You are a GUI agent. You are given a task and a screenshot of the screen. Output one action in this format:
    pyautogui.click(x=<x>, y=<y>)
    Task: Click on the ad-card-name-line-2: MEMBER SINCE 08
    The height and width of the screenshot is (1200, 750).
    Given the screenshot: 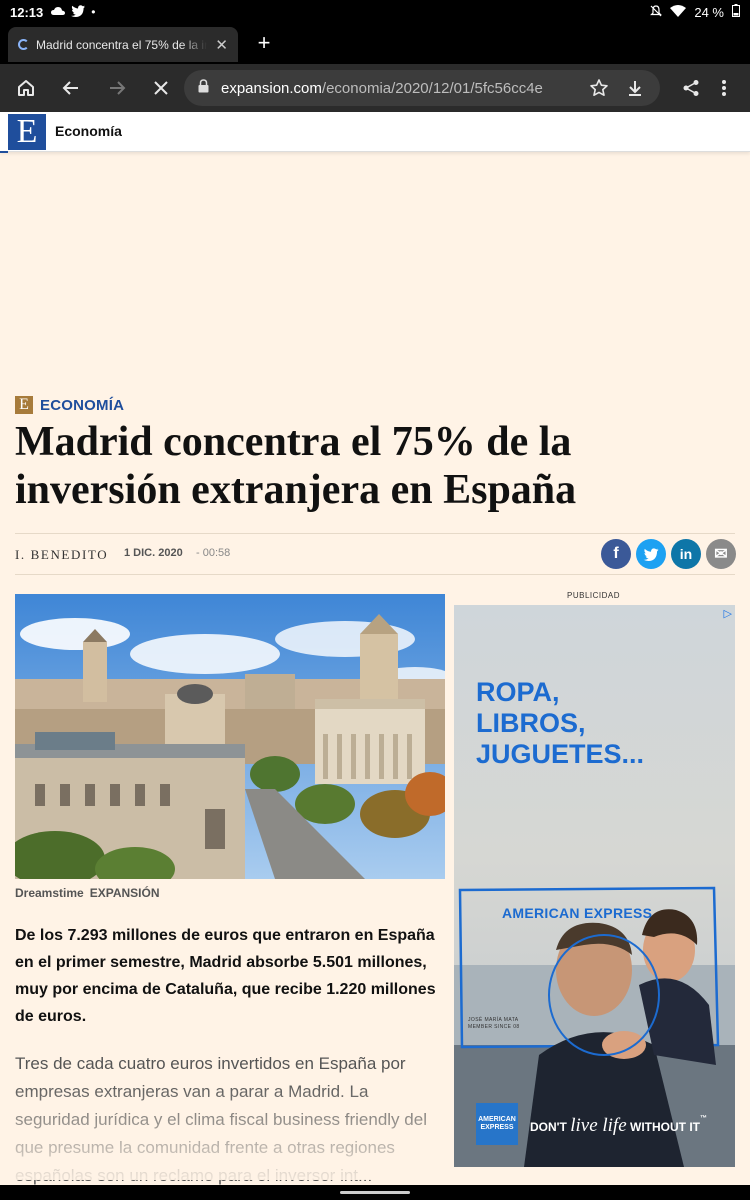 What is the action you would take?
    pyautogui.click(x=494, y=1027)
    